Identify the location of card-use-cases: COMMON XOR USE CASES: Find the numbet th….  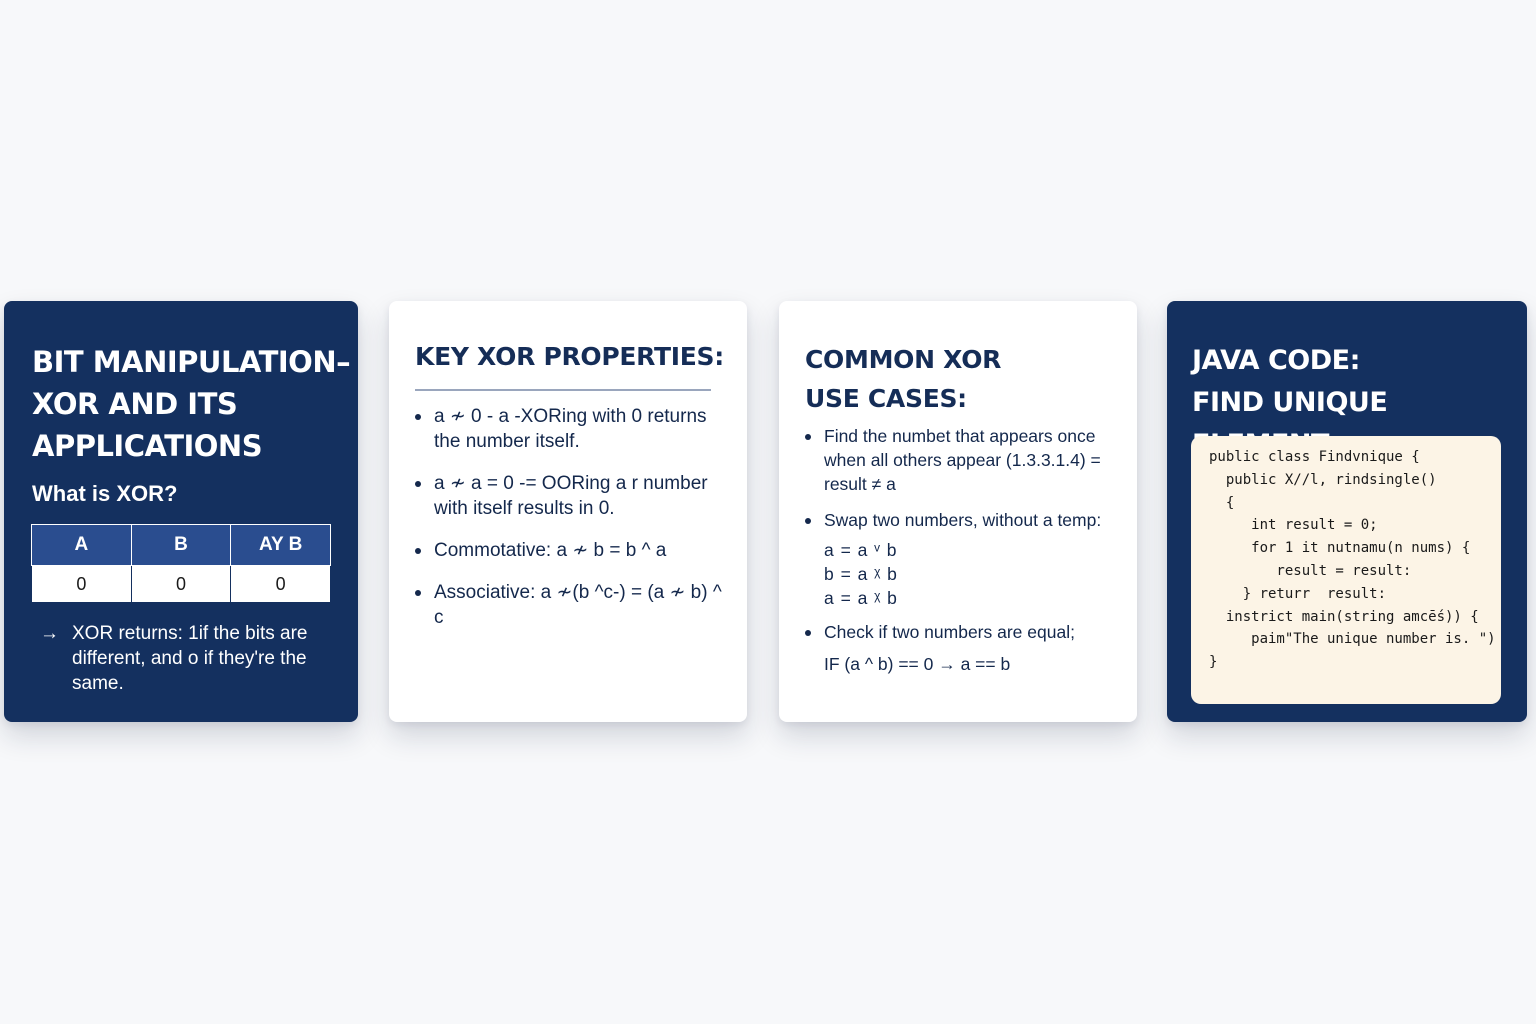
(958, 511).